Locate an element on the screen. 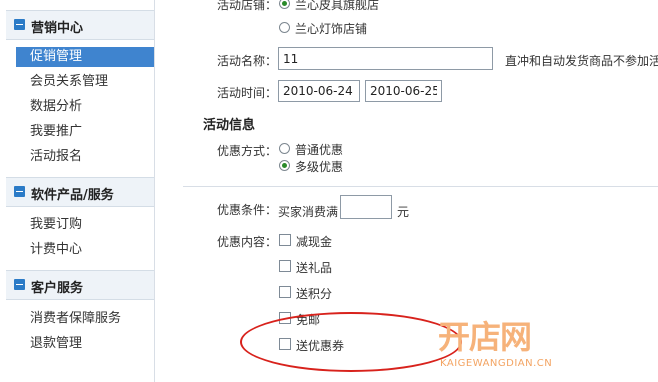 This screenshot has width=658, height=382. section-title: 营销中心 is located at coordinates (57, 28).